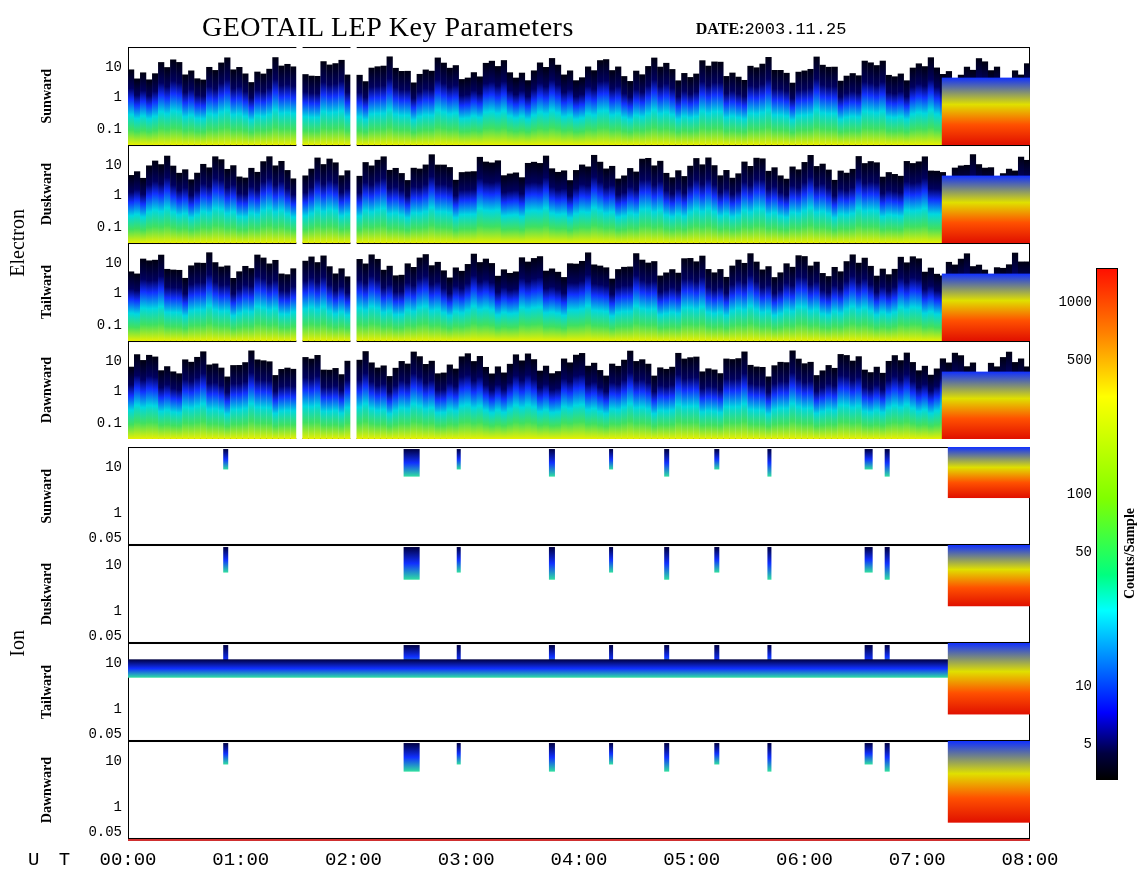 This screenshot has width=1142, height=880. Describe the element at coordinates (804, 860) in the screenshot. I see `x-tick-label: 06:00` at that location.